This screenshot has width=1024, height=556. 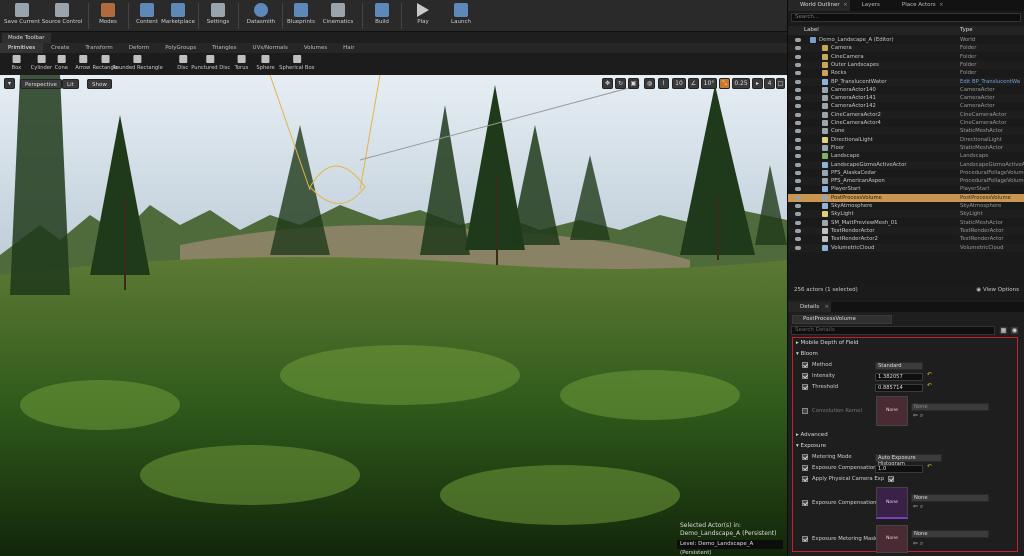 What do you see at coordinates (60, 48) in the screenshot?
I see `tab-create: Create` at bounding box center [60, 48].